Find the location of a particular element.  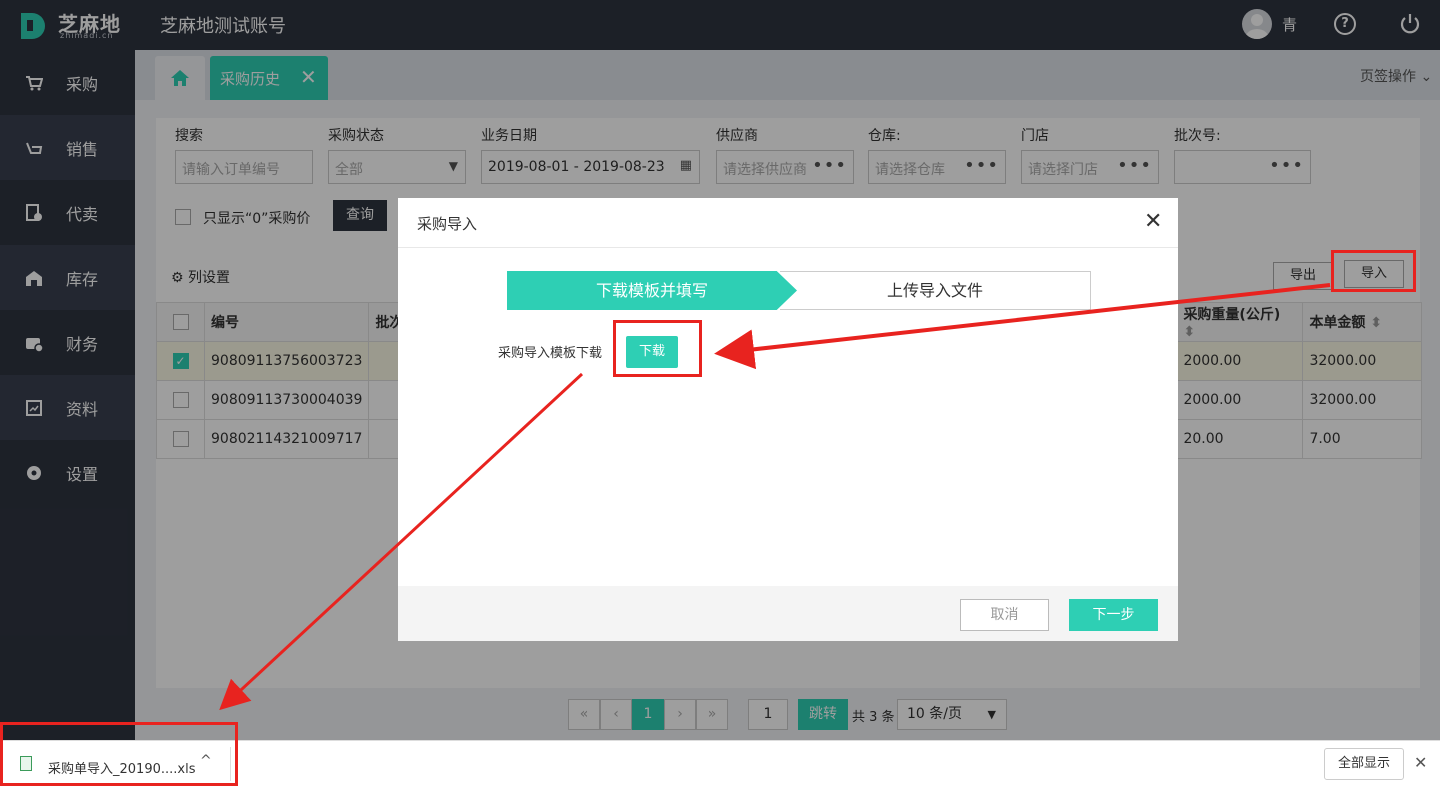

cancel-button: 取消 is located at coordinates (1004, 615).